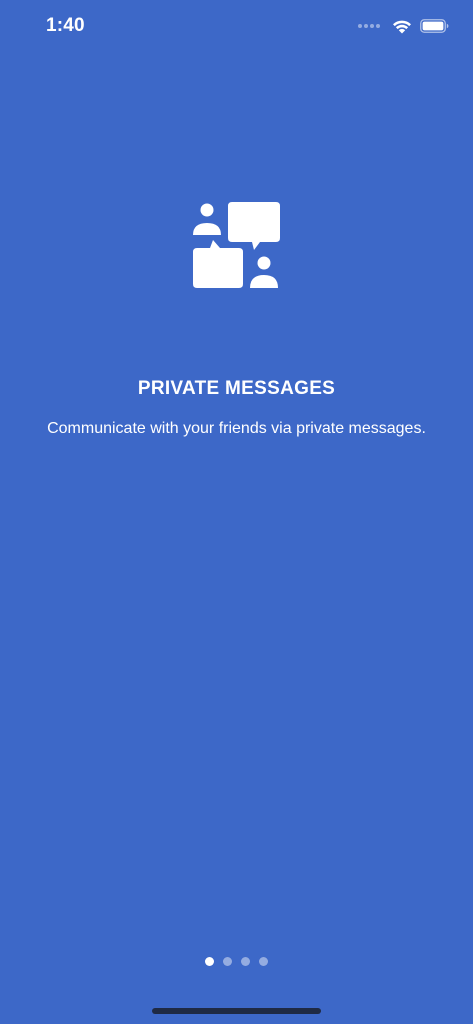 The height and width of the screenshot is (1024, 473). I want to click on status-bar: 1:40, so click(236, 27).